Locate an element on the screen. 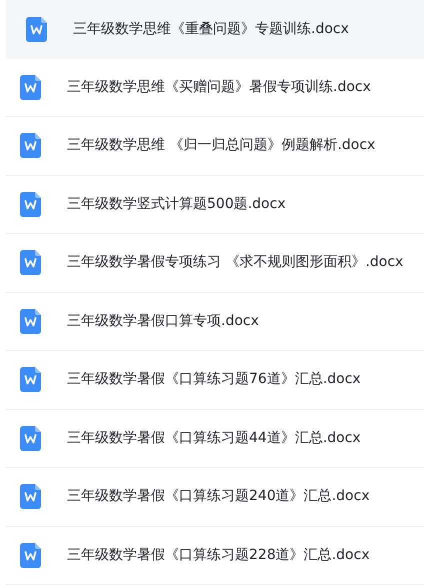 The height and width of the screenshot is (588, 424). file-name: 三年级数学暑假专项练习 《求不规则图形面积》.docx is located at coordinates (235, 262).